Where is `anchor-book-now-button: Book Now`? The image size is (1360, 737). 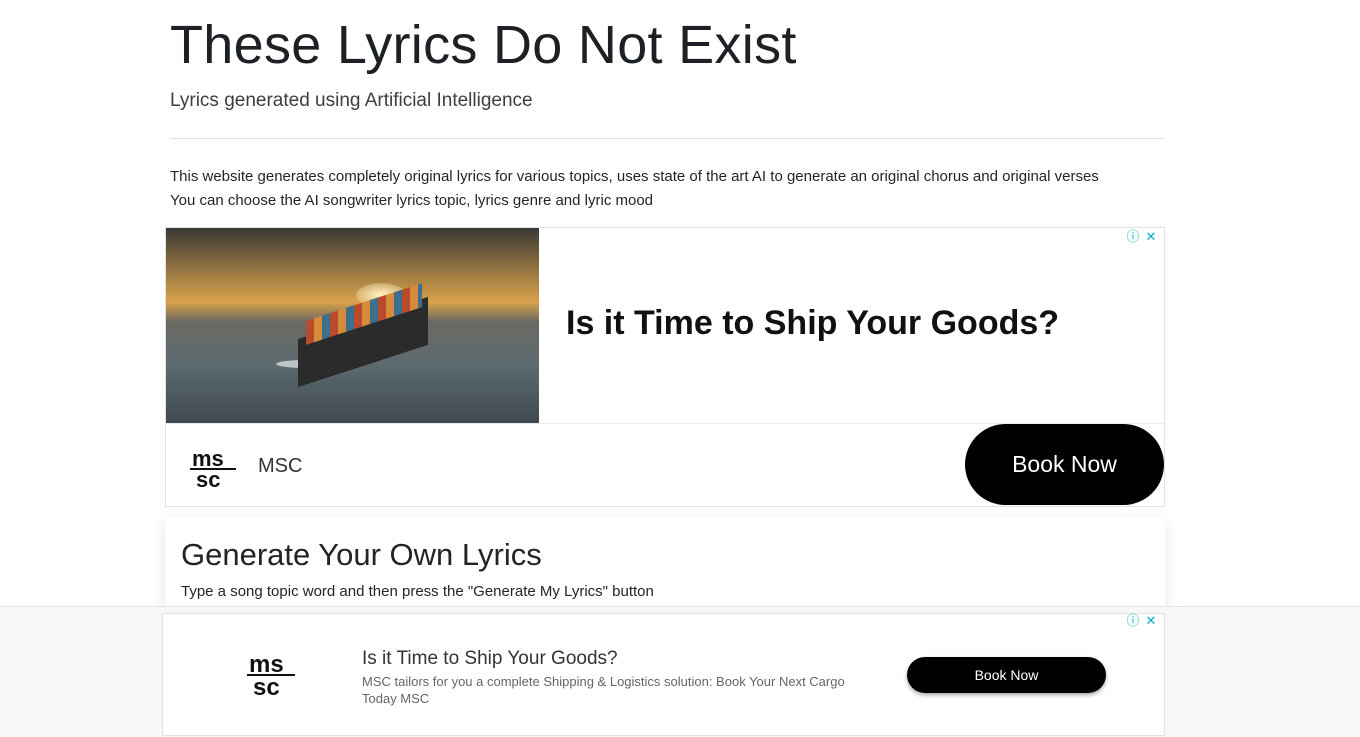
anchor-book-now-button: Book Now is located at coordinates (1006, 675).